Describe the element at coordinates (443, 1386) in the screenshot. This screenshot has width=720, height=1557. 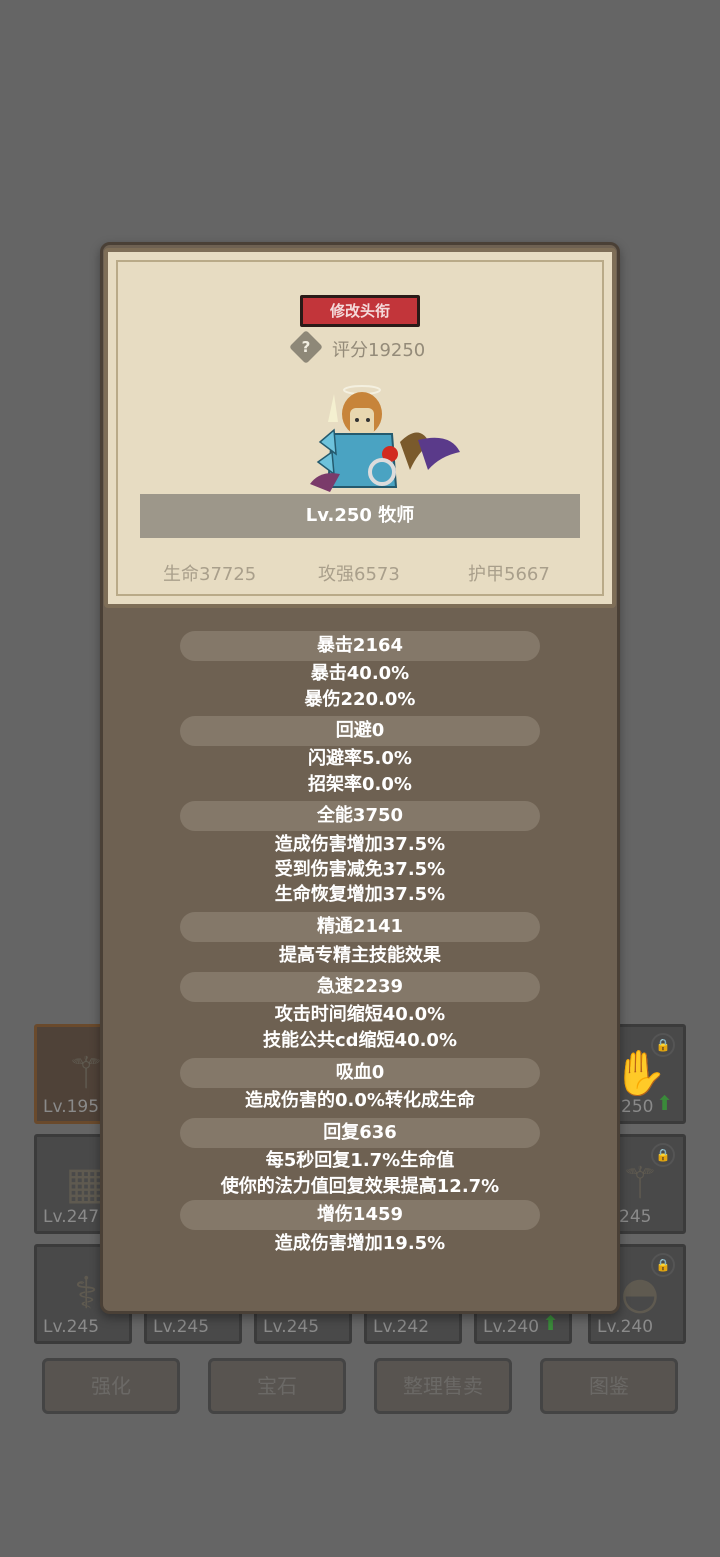
I see `sort-sell-button: 整理售卖` at that location.